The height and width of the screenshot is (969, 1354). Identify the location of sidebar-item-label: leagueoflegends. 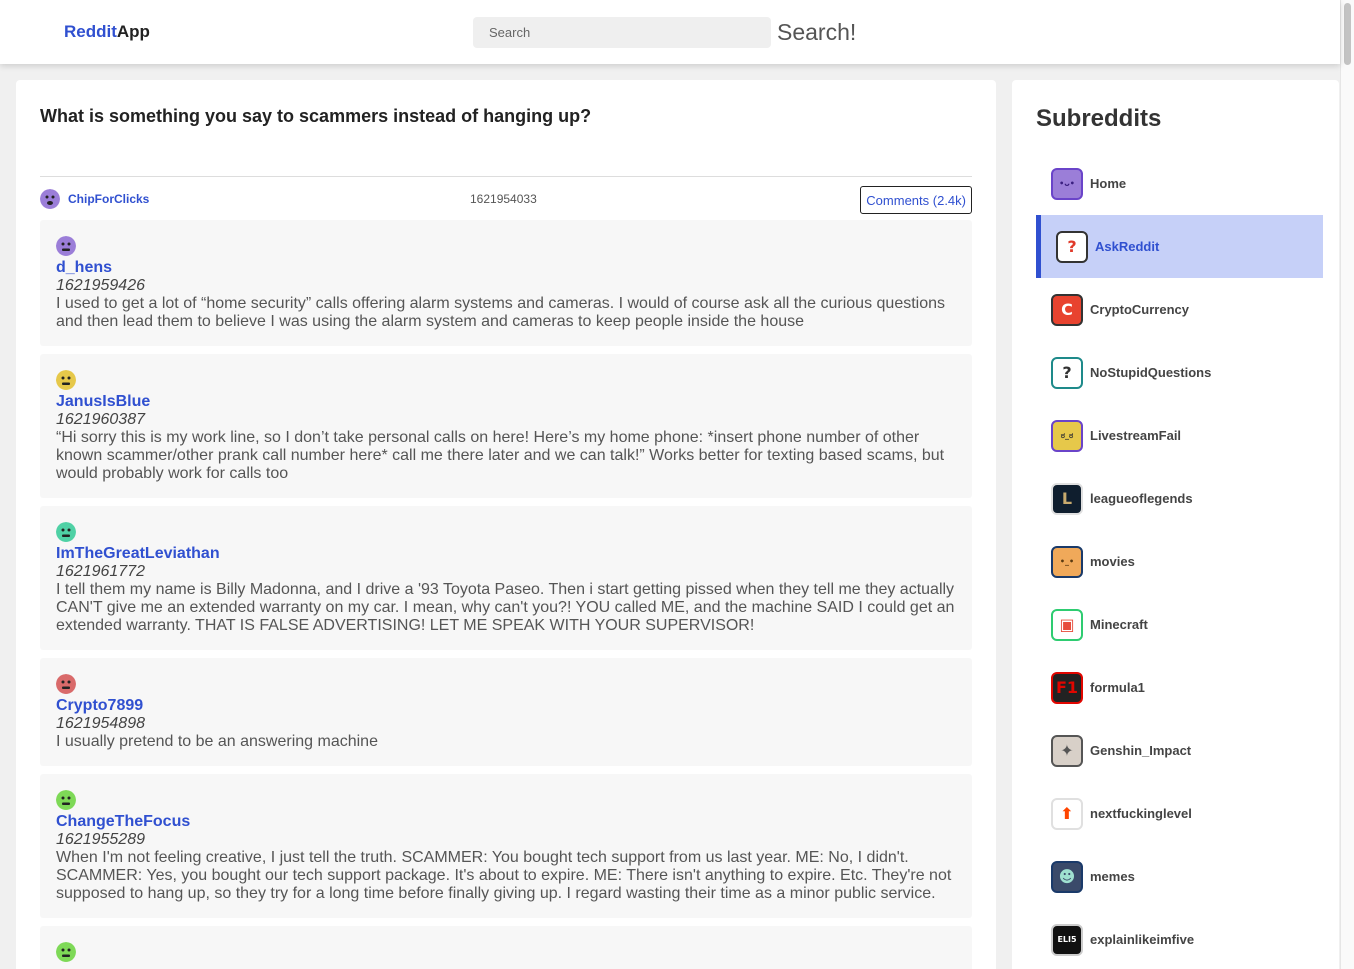
(1141, 498).